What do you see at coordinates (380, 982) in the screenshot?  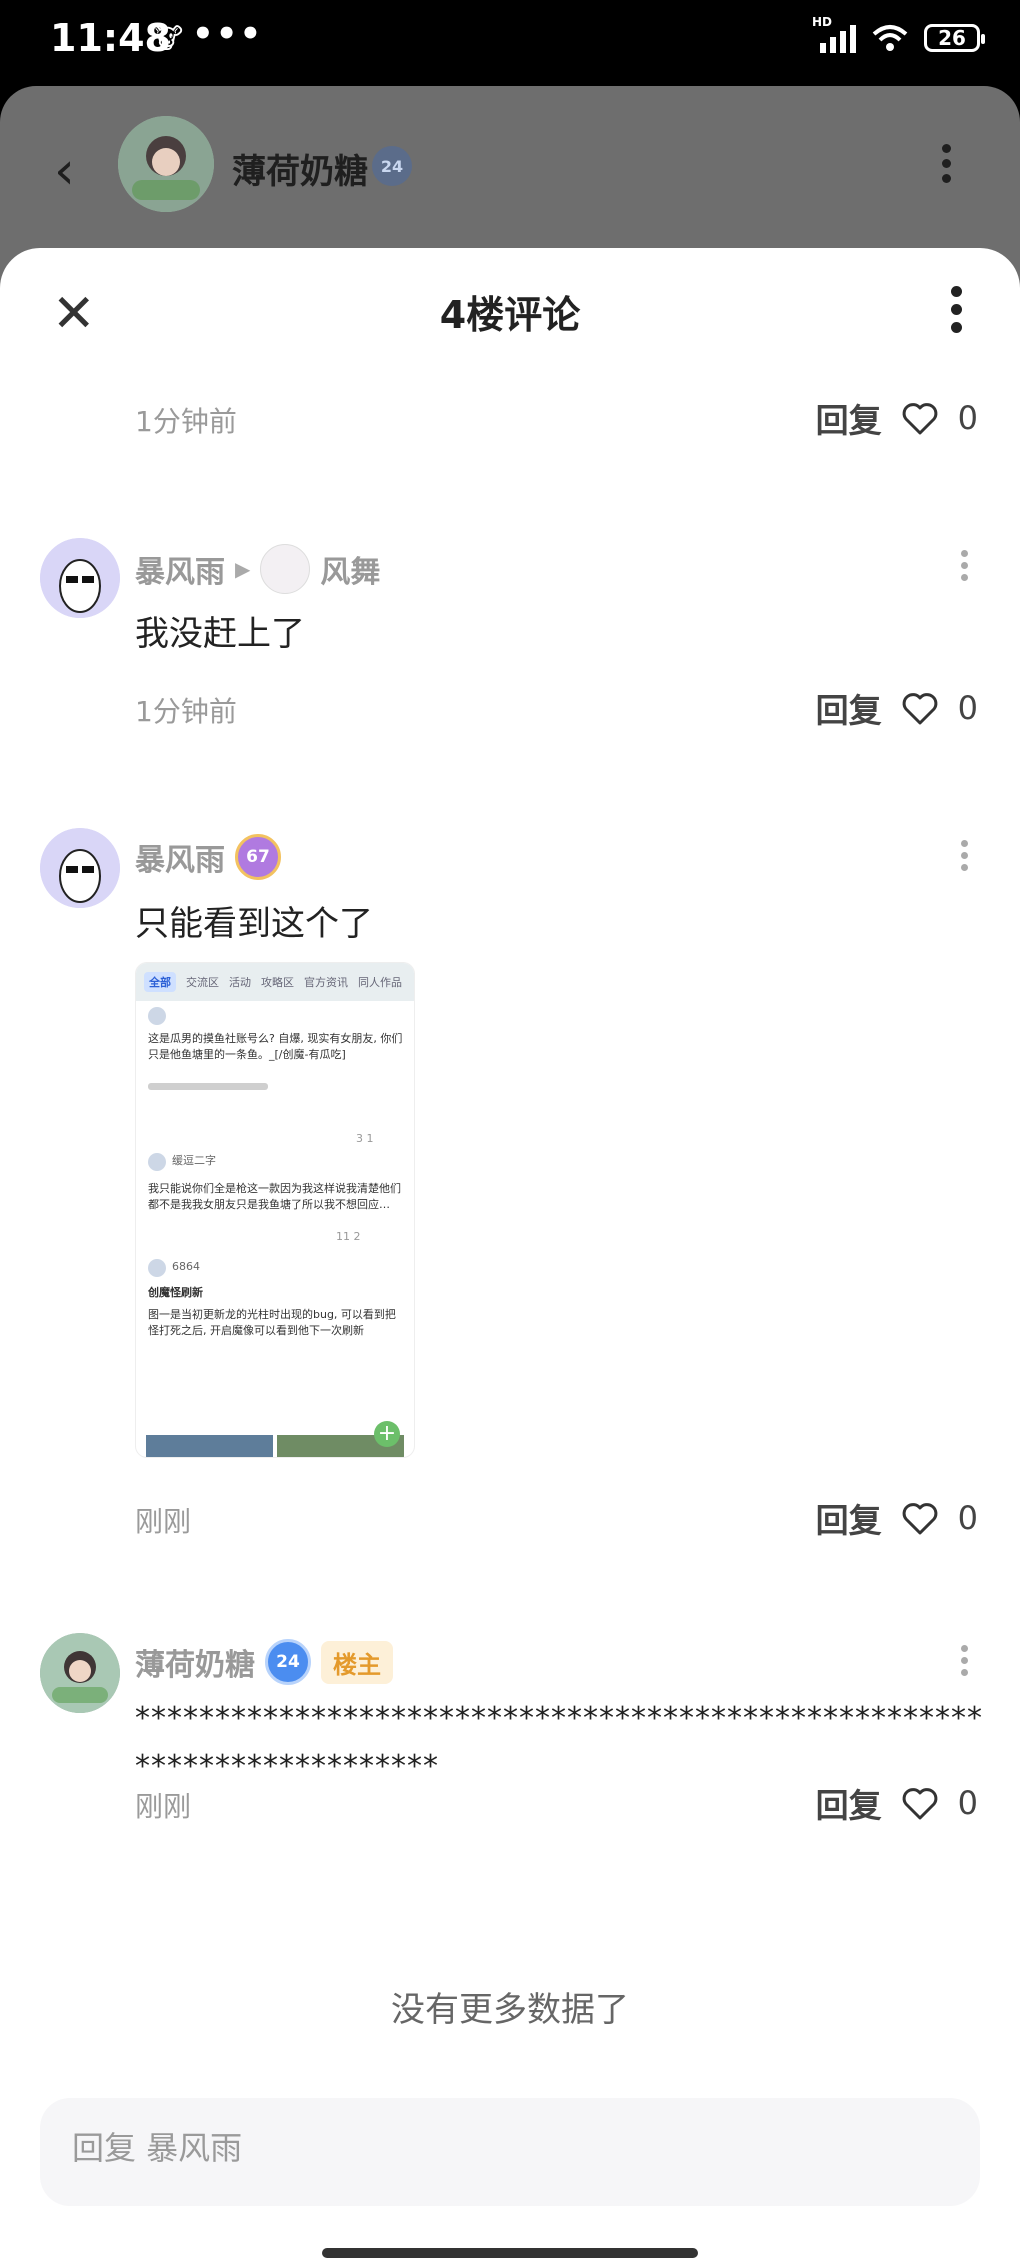 I see `image-tab: 同人作品` at bounding box center [380, 982].